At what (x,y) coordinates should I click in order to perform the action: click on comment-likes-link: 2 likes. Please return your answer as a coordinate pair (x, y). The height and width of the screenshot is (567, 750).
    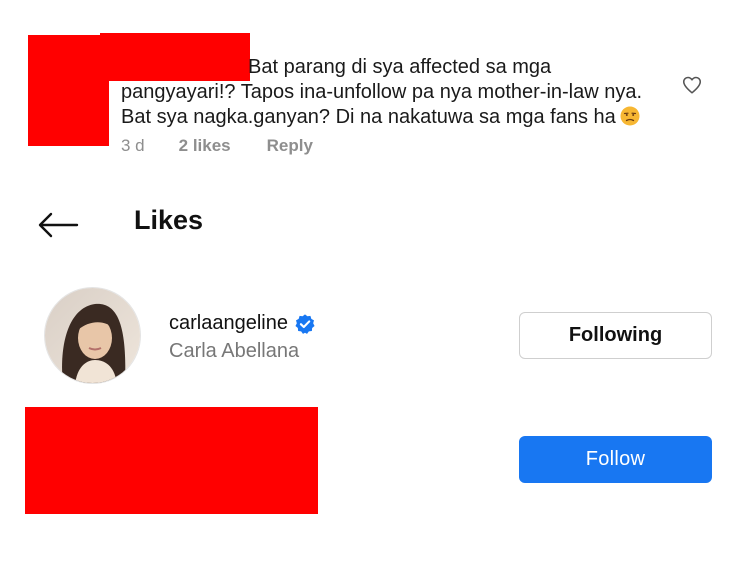
    Looking at the image, I should click on (205, 146).